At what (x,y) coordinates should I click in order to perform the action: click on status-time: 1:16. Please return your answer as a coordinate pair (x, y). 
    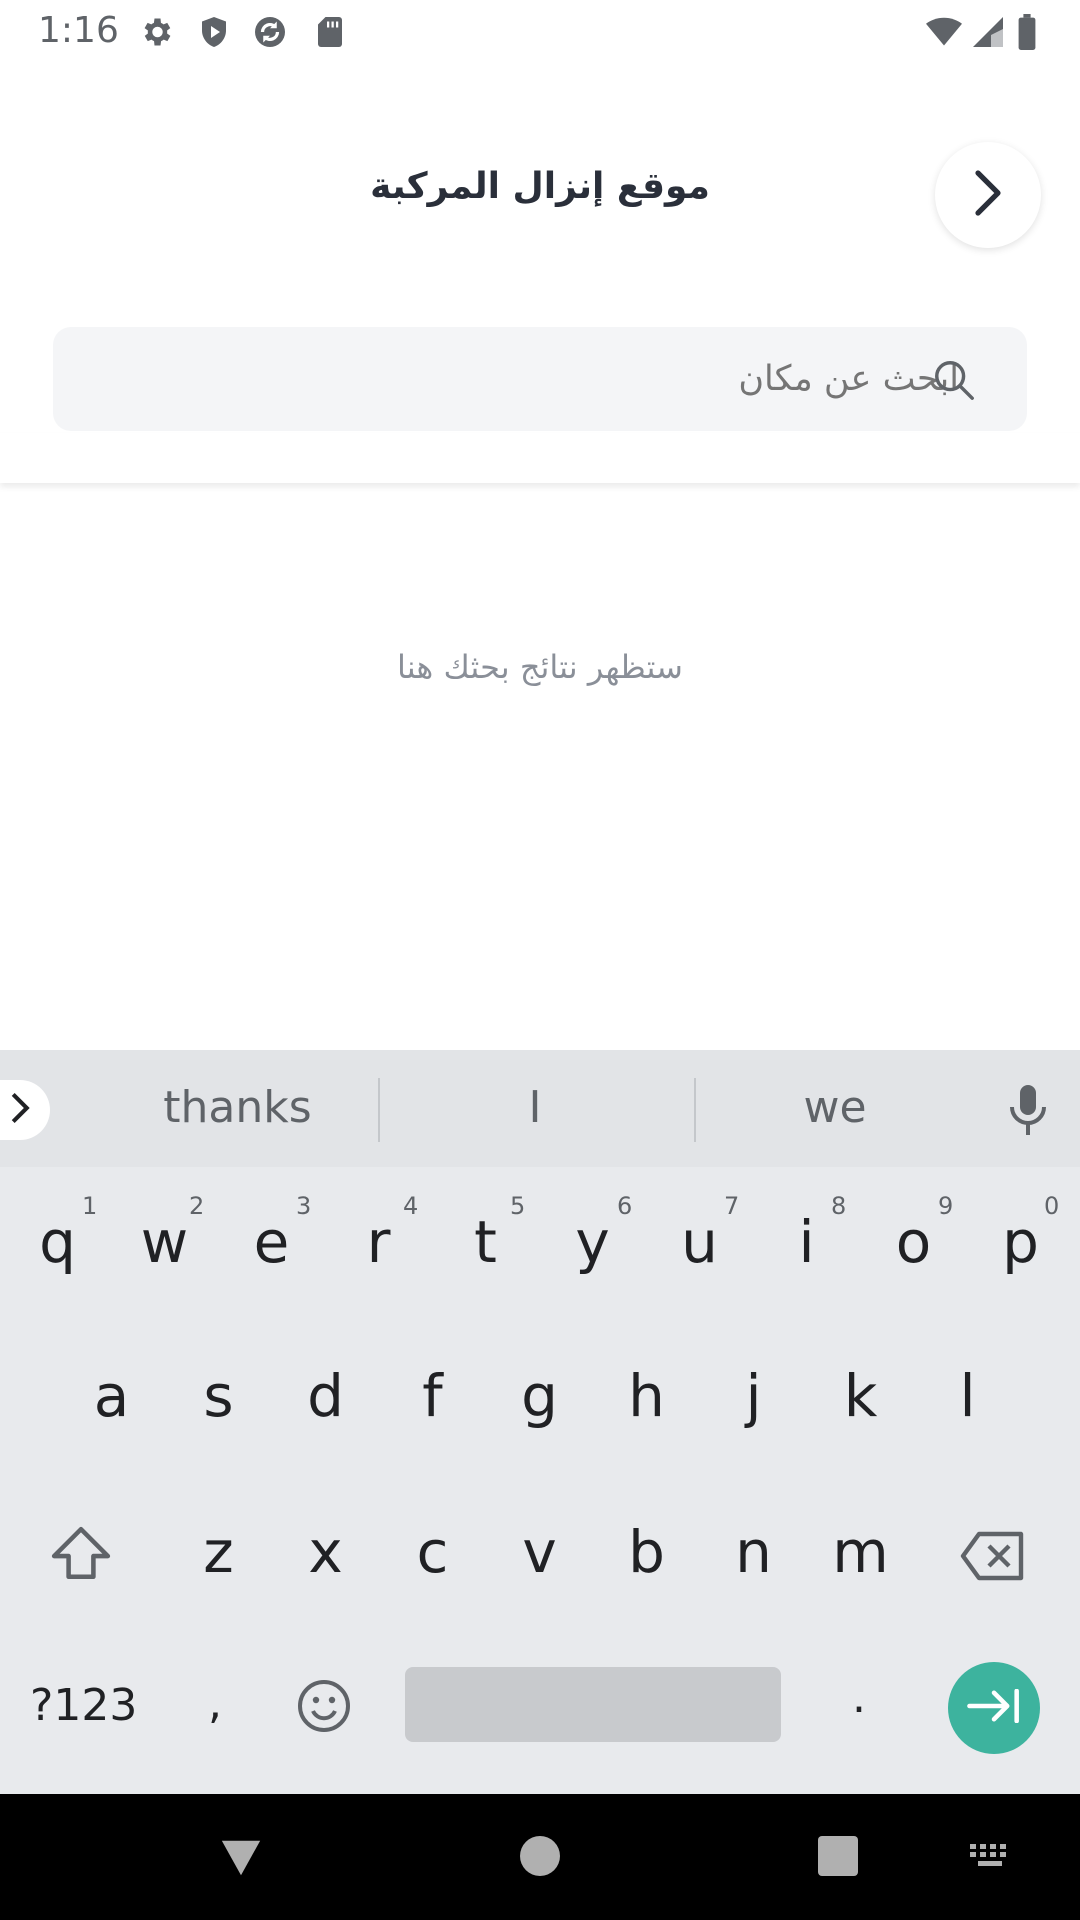
    Looking at the image, I should click on (78, 30).